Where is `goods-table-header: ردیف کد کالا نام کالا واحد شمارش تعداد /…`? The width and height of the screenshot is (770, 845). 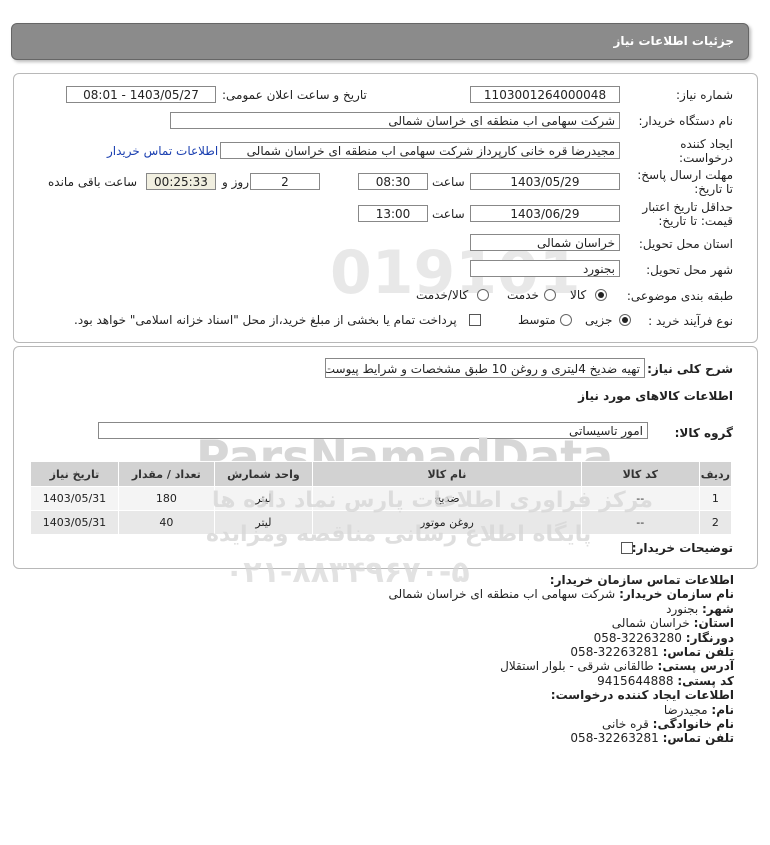
goods-table-header: ردیف کد کالا نام کالا واحد شمارش تعداد /… is located at coordinates (381, 474).